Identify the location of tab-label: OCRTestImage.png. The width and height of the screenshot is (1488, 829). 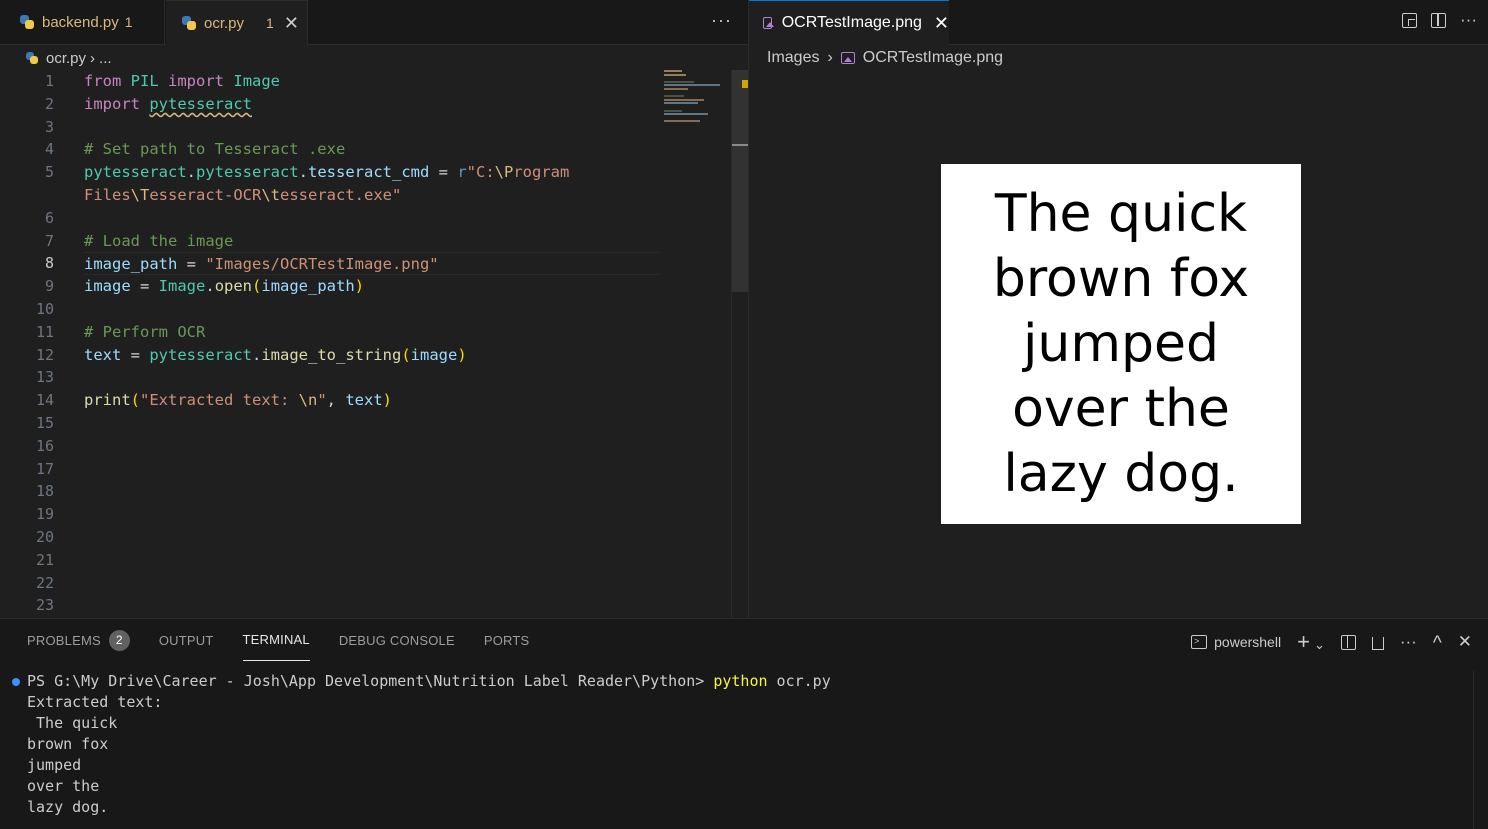
(851, 22).